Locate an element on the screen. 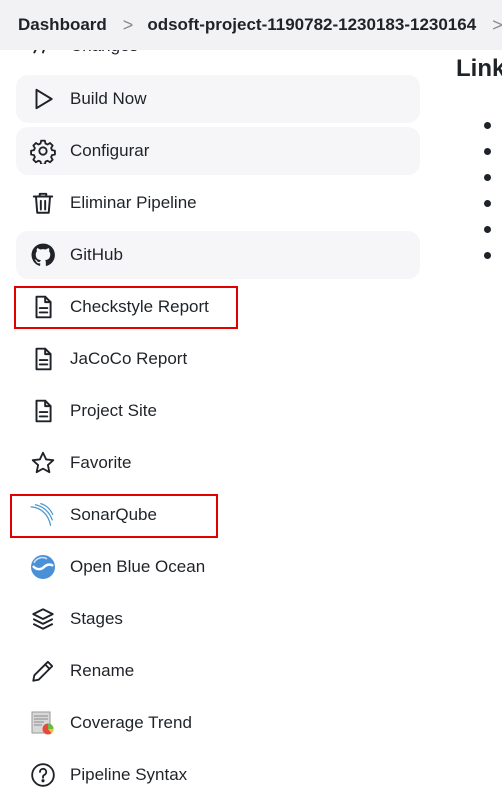  sidebar-item-build-now: Build Now is located at coordinates (218, 99).